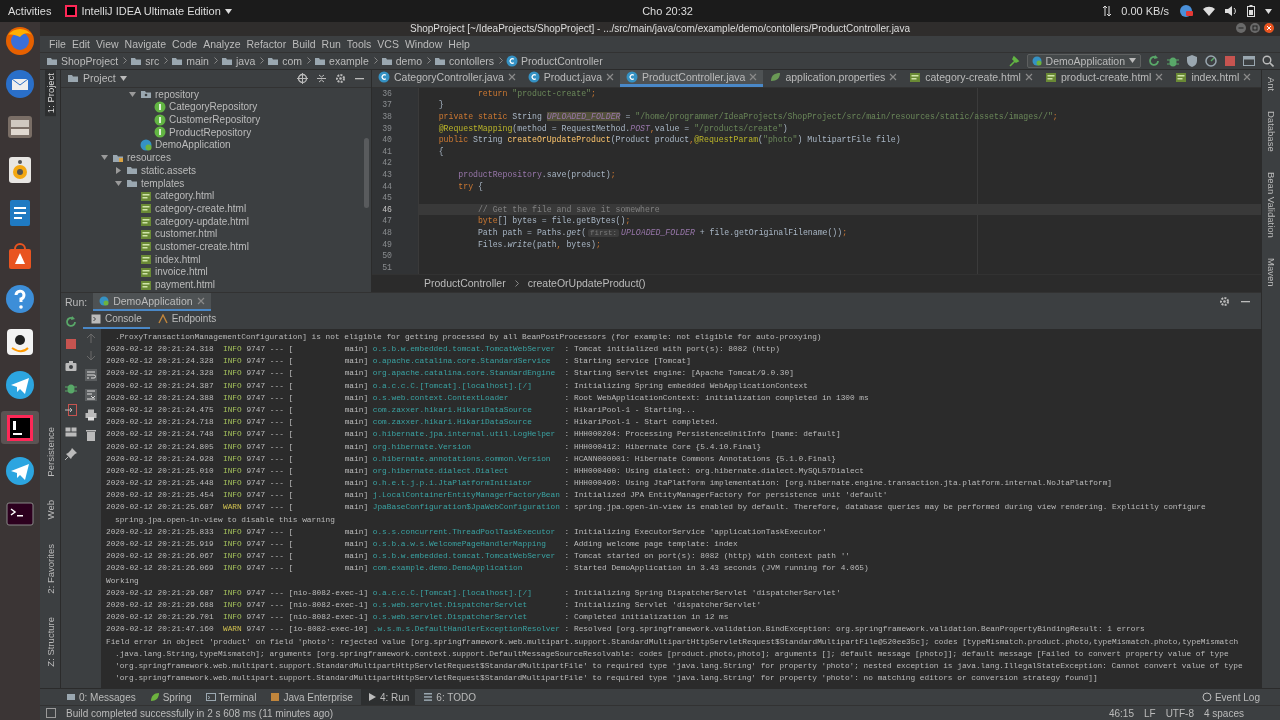  Describe the element at coordinates (50, 642) in the screenshot. I see `tool-window-tab: Z: Structure` at that location.